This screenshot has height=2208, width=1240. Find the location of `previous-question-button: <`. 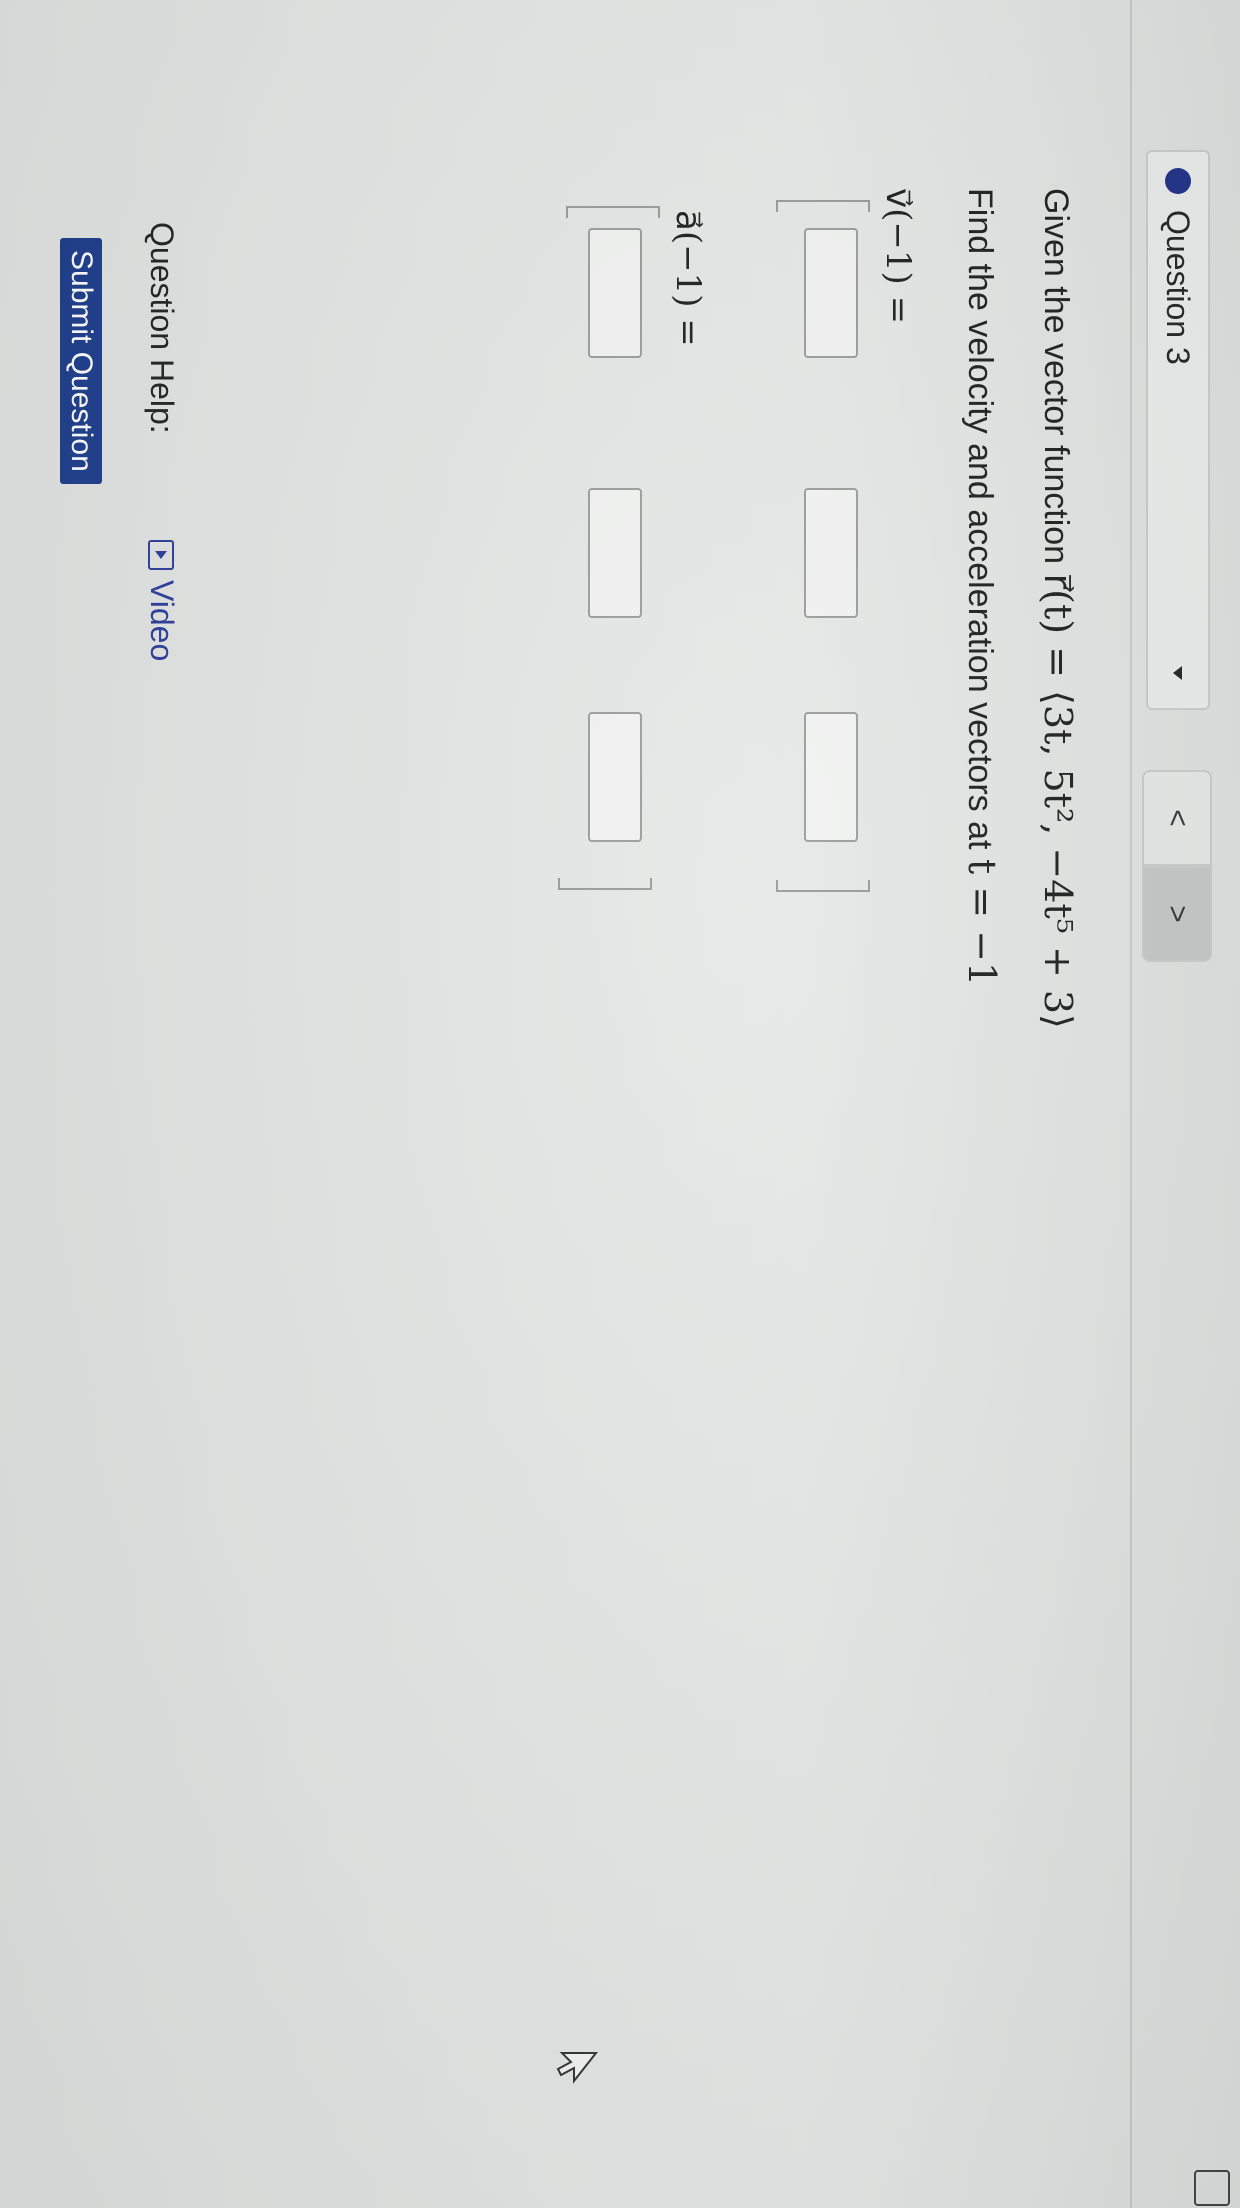

previous-question-button: < is located at coordinates (1177, 818).